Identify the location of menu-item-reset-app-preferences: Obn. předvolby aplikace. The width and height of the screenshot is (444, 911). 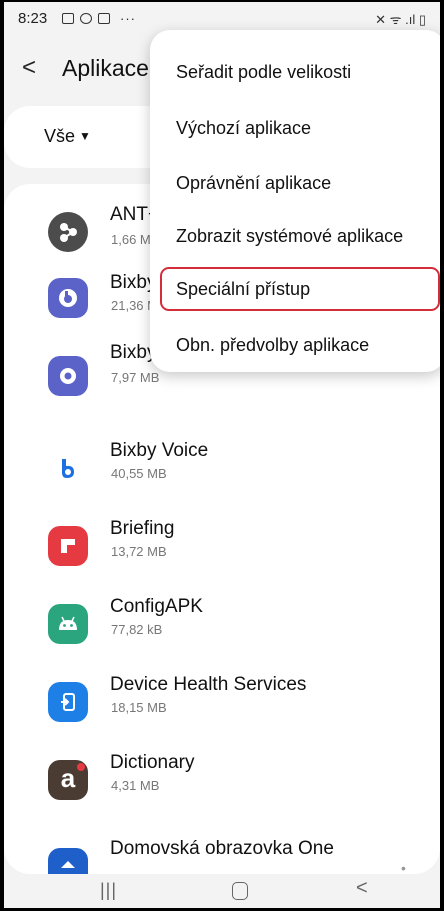
(272, 345).